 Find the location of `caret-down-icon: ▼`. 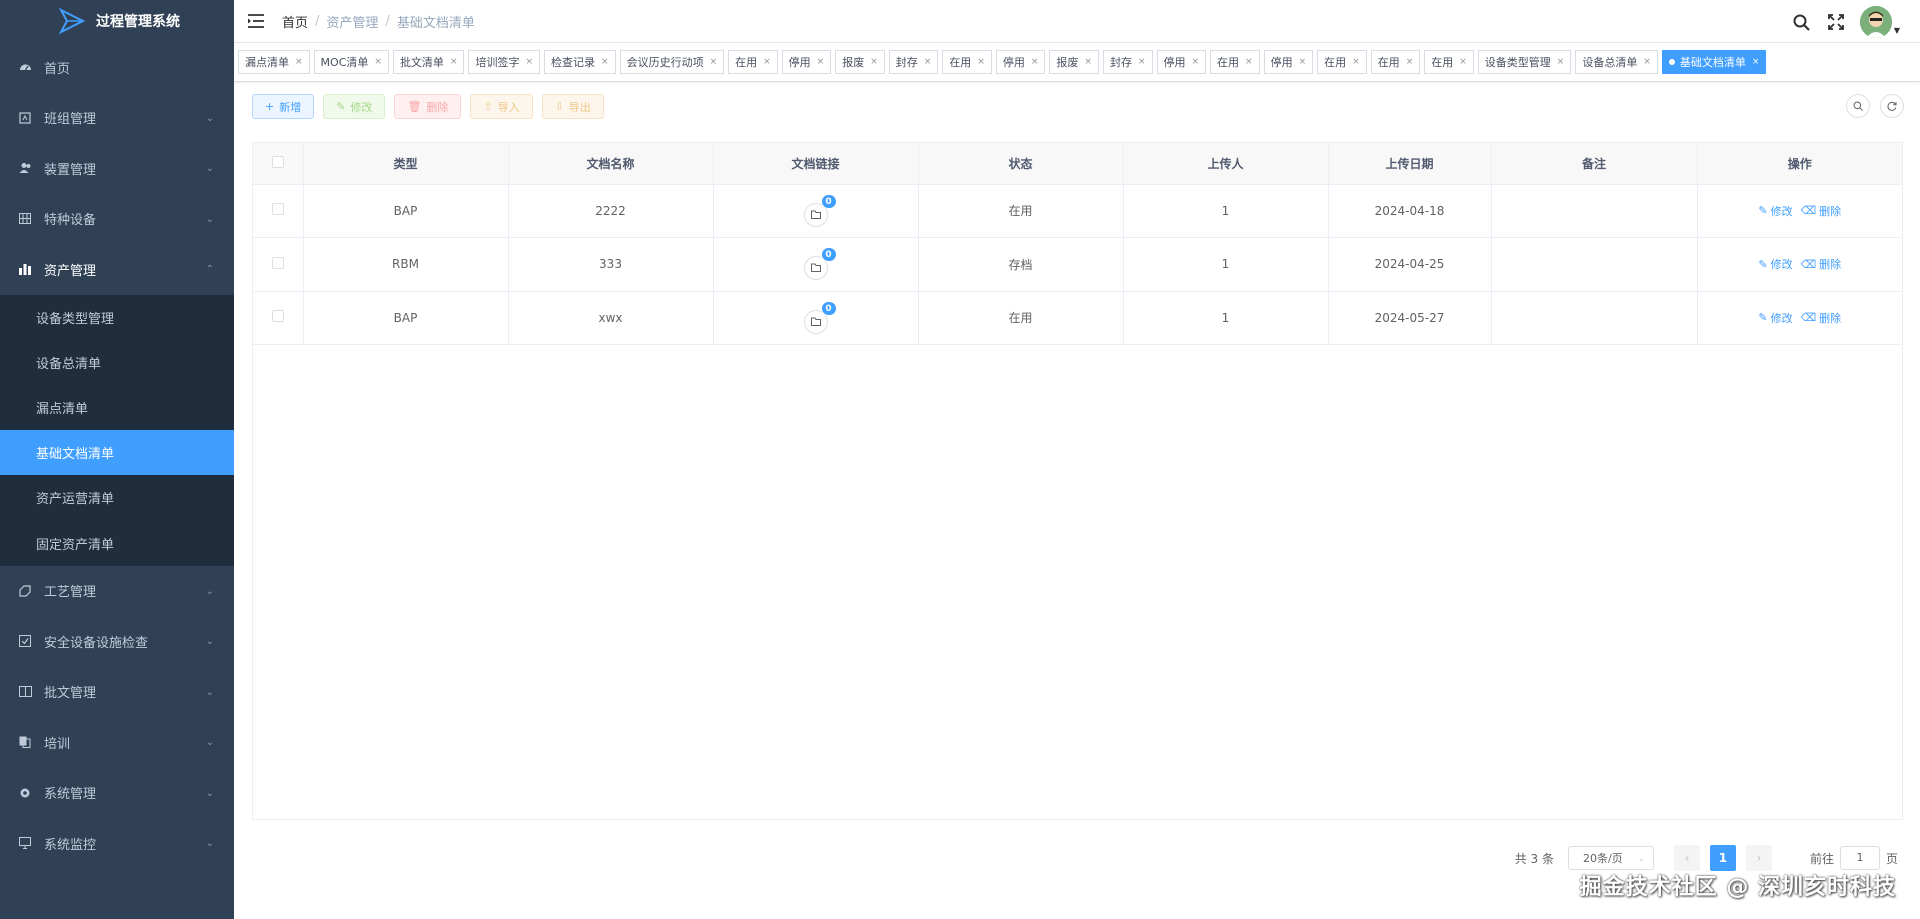

caret-down-icon: ▼ is located at coordinates (1897, 30).